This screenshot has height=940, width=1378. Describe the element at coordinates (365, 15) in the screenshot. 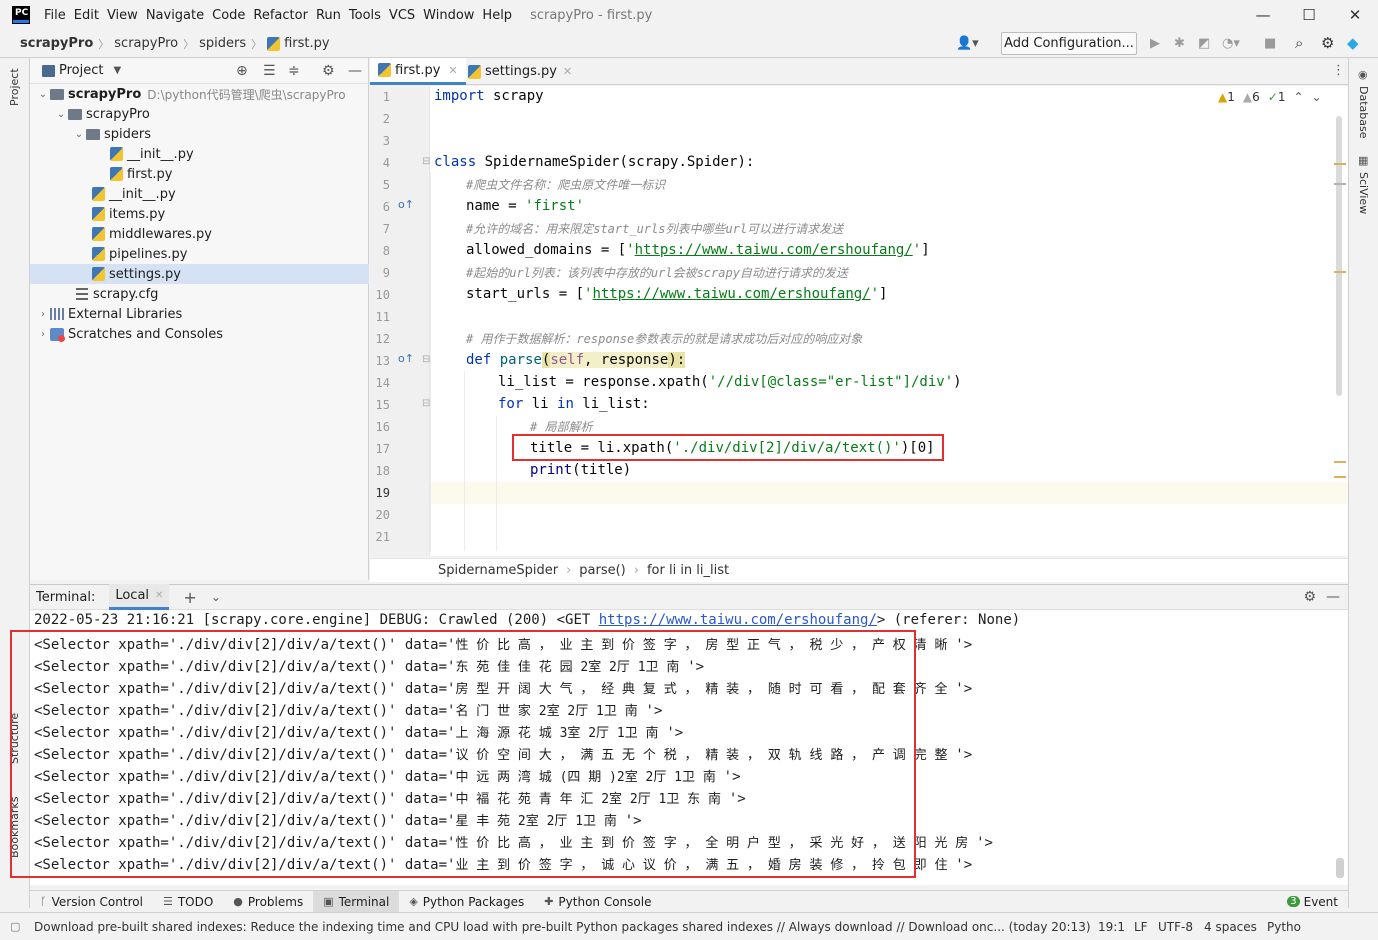

I see `menu-tools: Tools` at that location.